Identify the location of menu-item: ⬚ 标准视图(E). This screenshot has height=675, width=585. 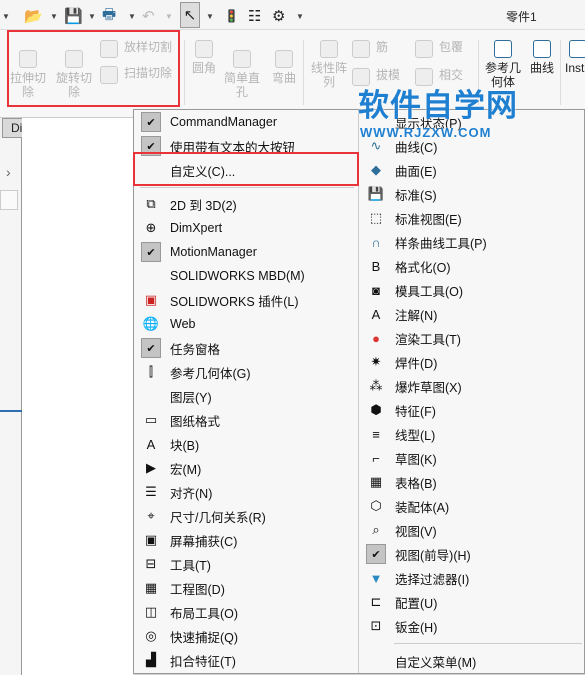
(414, 218).